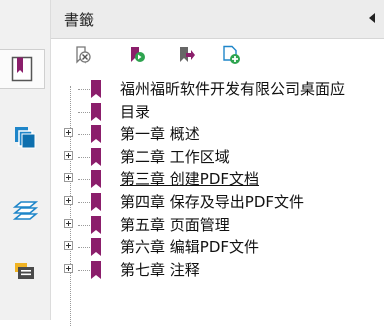 Image resolution: width=384 pixels, height=326 pixels. Describe the element at coordinates (217, 270) in the screenshot. I see `bookmark-item: 第七章 注释` at that location.